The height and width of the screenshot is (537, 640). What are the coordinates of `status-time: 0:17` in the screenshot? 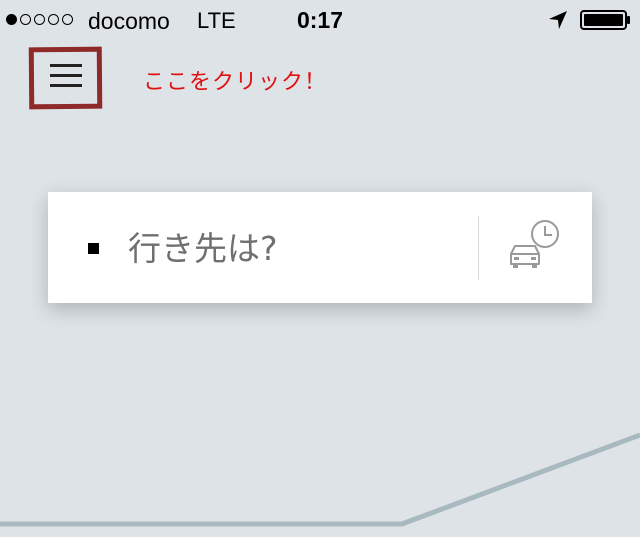 It's located at (320, 20).